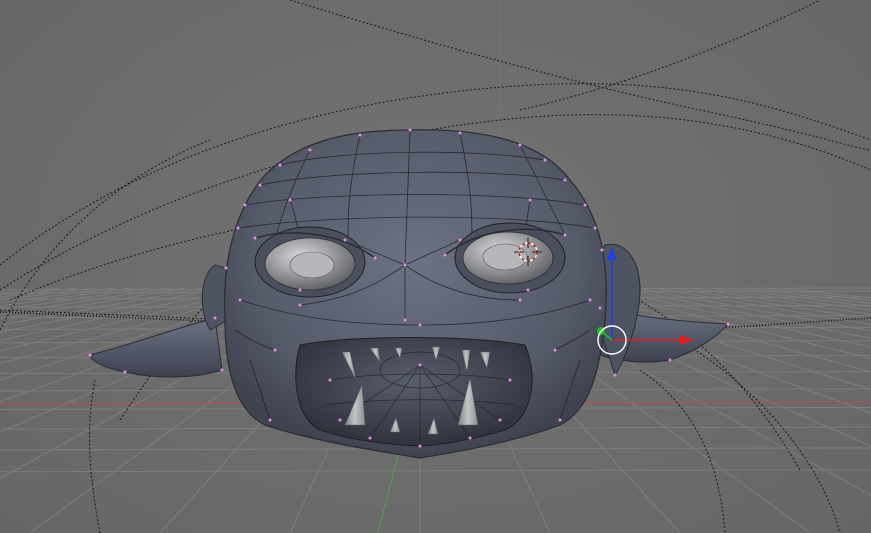 This screenshot has width=871, height=533. What do you see at coordinates (414, 392) in the screenshot?
I see `mouth-cavity` at bounding box center [414, 392].